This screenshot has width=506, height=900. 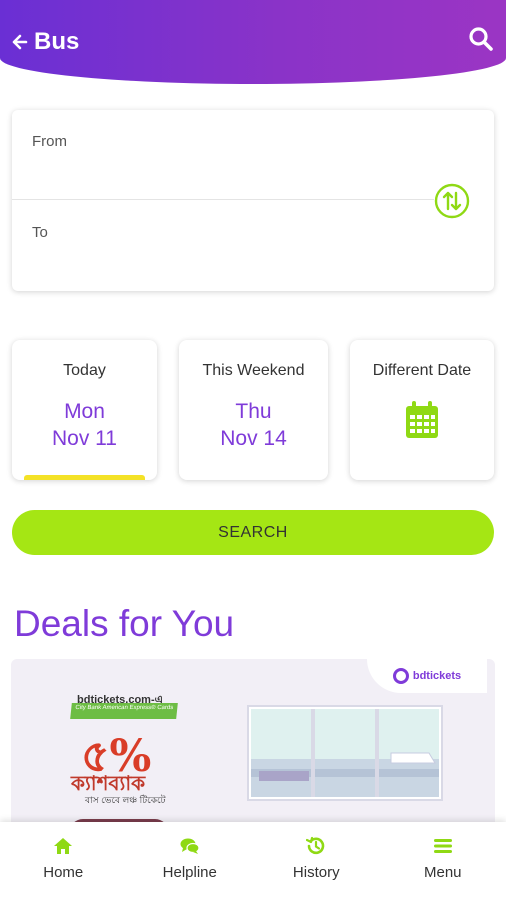 I want to click on nav-label: Menu, so click(x=442, y=872).